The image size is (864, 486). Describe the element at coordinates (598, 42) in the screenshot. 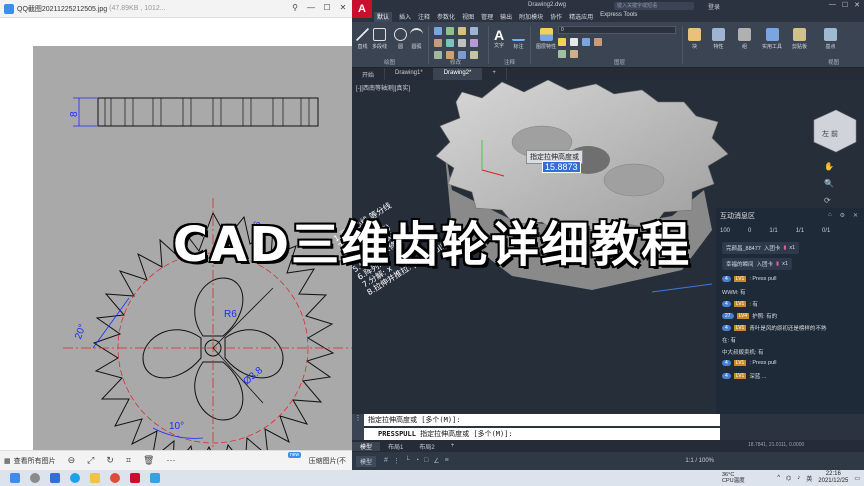

I see `layer-match-icon` at that location.